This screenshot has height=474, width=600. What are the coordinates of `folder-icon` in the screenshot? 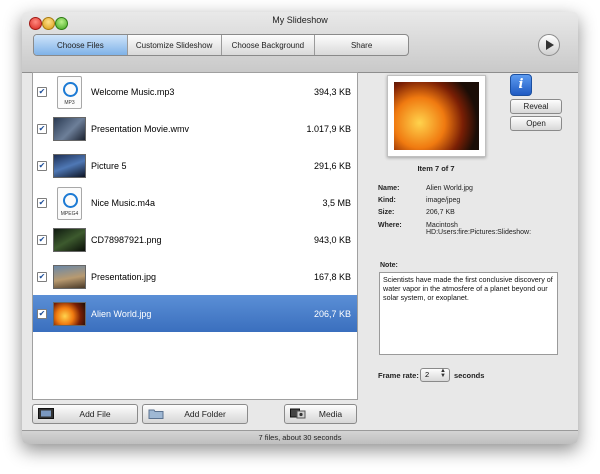 It's located at (156, 414).